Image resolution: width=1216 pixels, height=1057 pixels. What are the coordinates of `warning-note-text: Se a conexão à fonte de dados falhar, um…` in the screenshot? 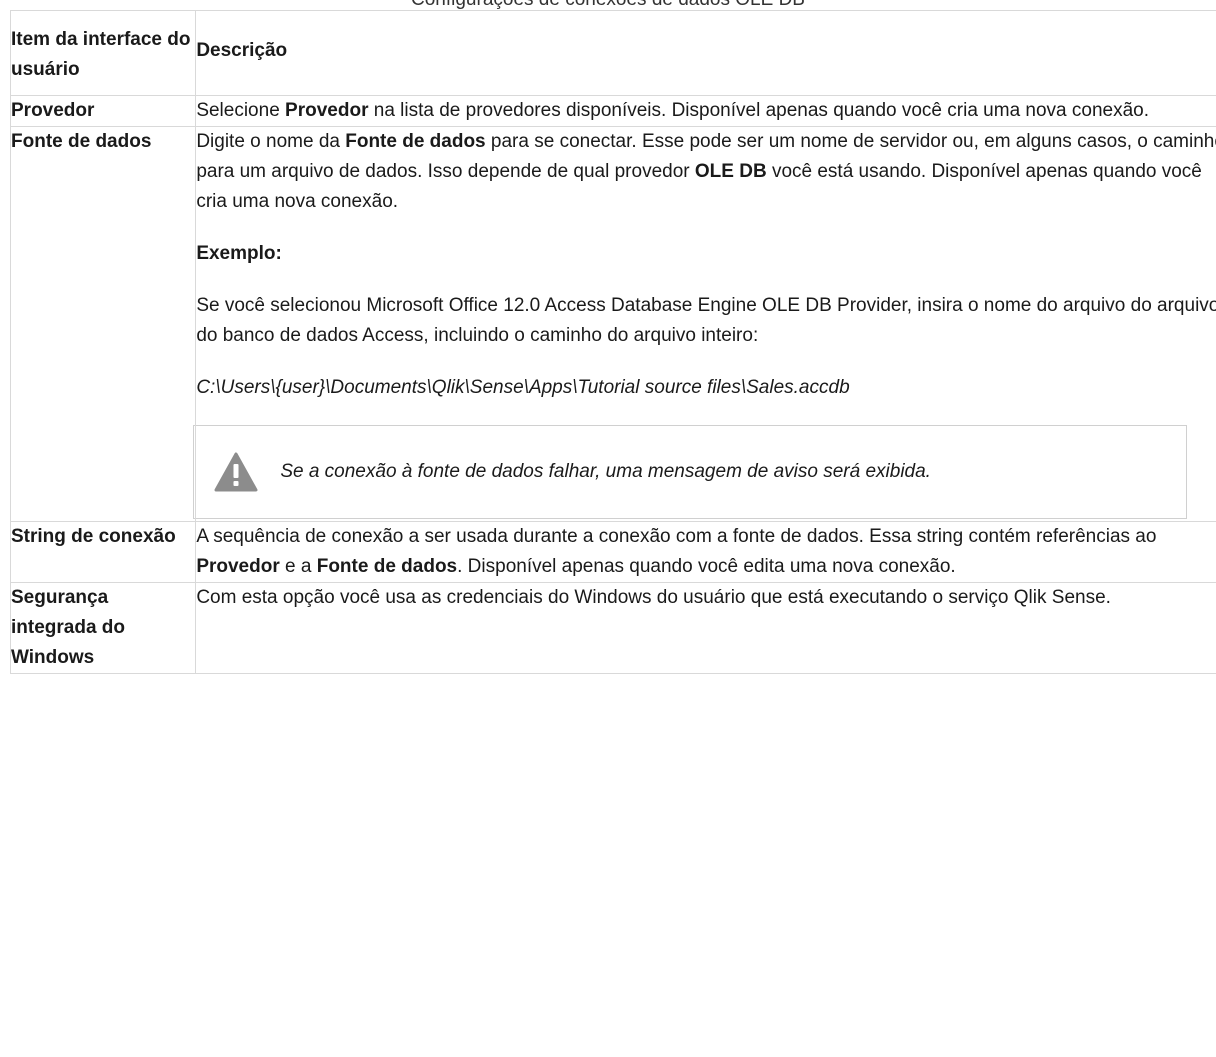 It's located at (605, 471).